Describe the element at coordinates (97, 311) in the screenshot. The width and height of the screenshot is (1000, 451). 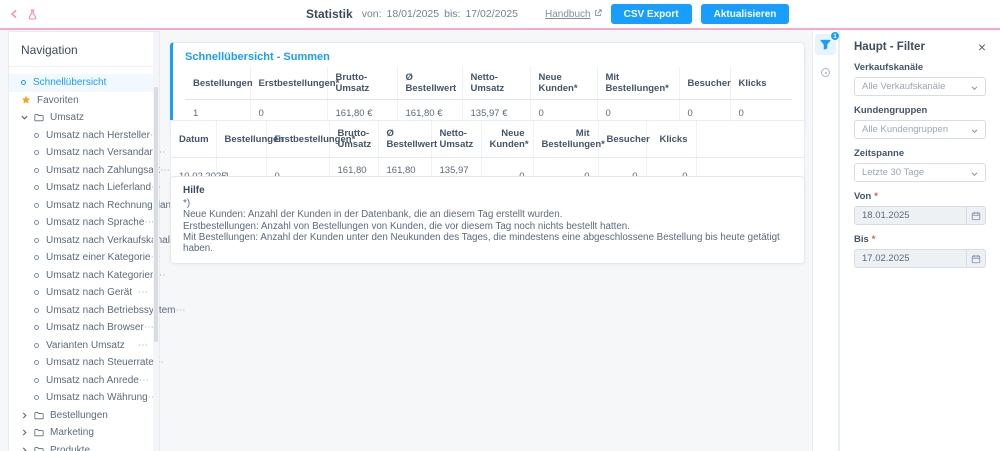
I see `sidebar-item-umsatz-report: Umsatz nach Betriebssystem ⋯` at that location.